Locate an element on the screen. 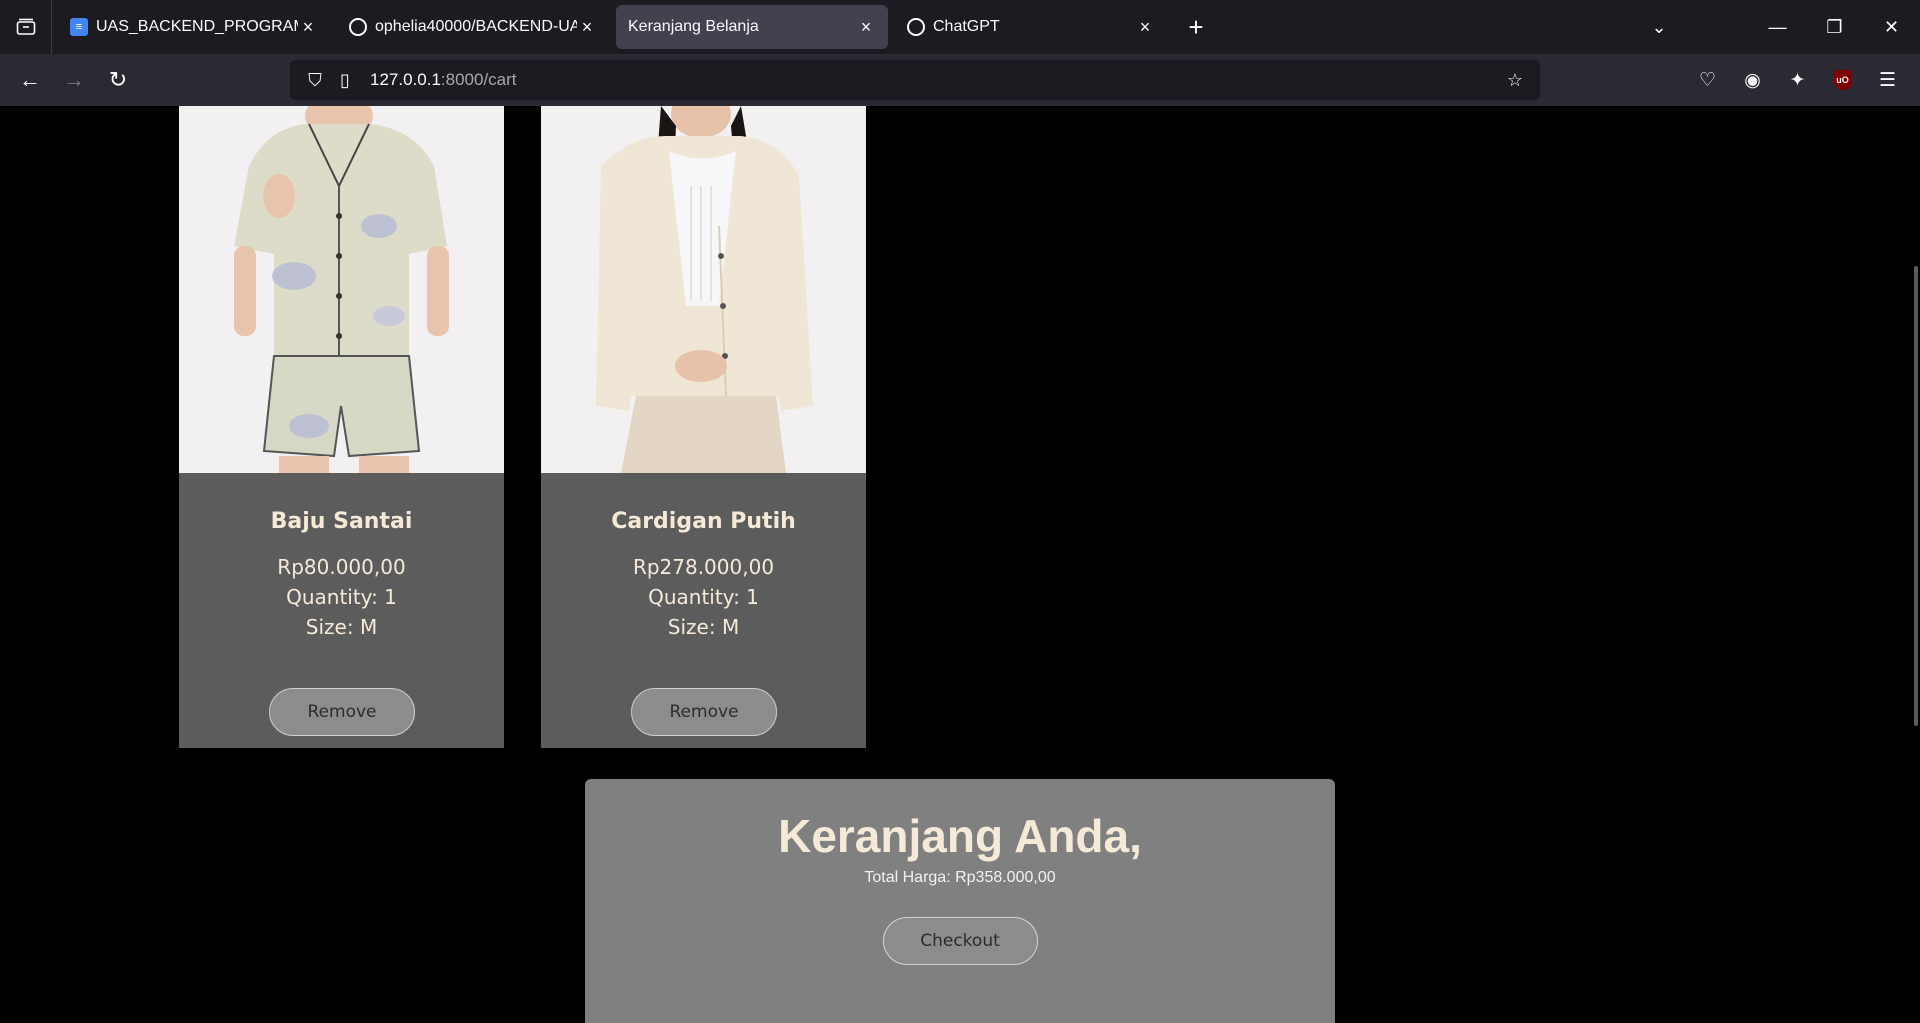 This screenshot has width=1920, height=1023. account-button: ◉ is located at coordinates (1752, 80).